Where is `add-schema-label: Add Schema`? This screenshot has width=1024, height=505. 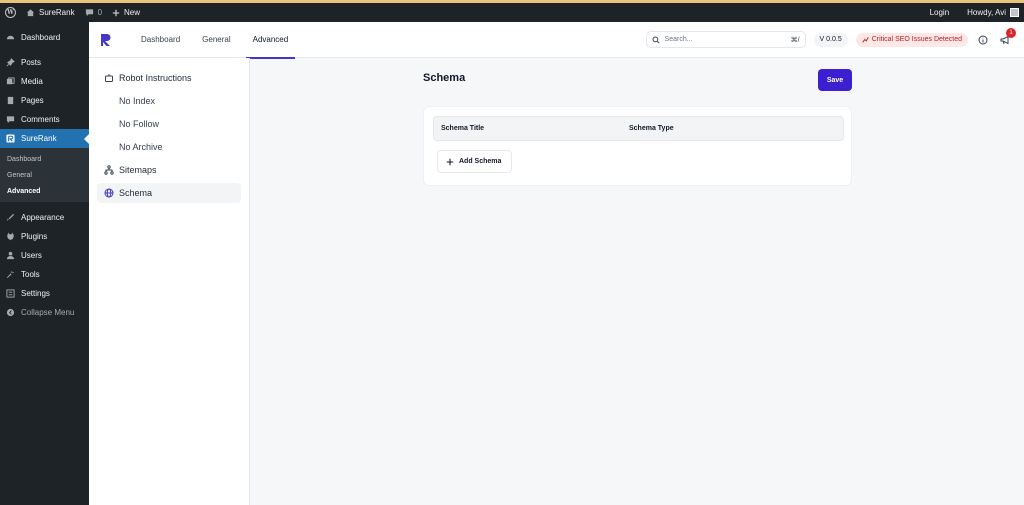
add-schema-label: Add Schema is located at coordinates (480, 161).